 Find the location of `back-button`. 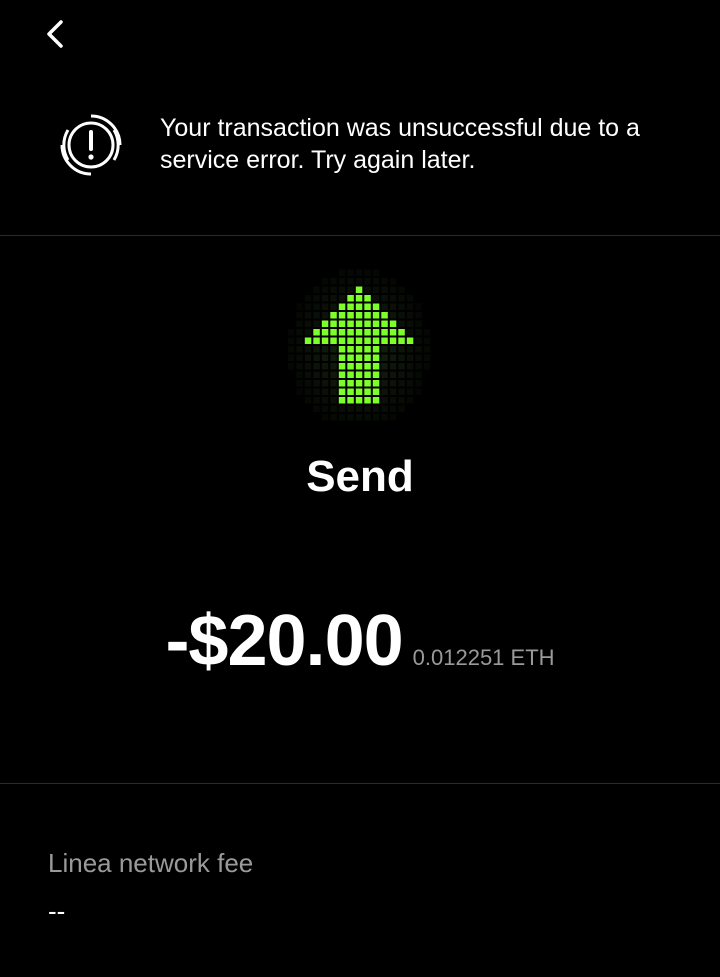

back-button is located at coordinates (56, 34).